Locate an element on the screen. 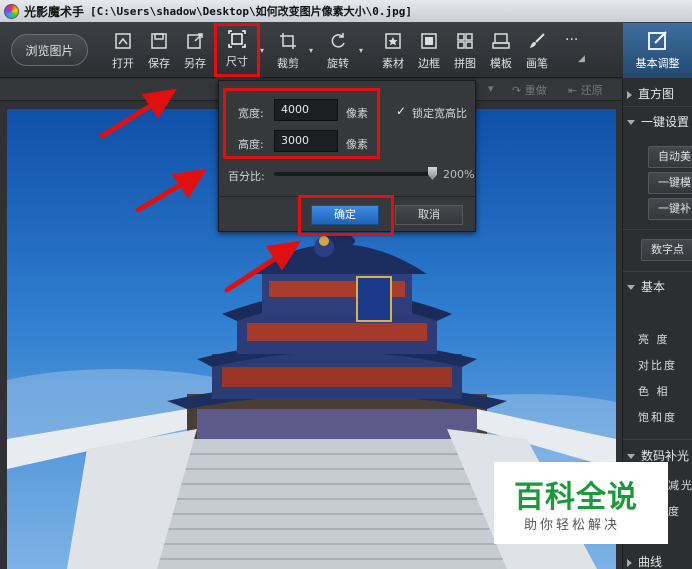 The width and height of the screenshot is (692, 569). arrow-to-resize-head is located at coordinates (159, 103).